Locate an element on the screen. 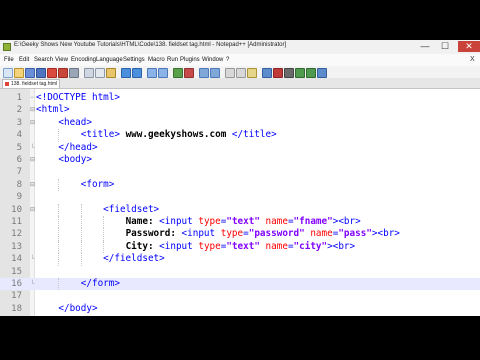  fold-toggle-icon: − is located at coordinates (32, 98).